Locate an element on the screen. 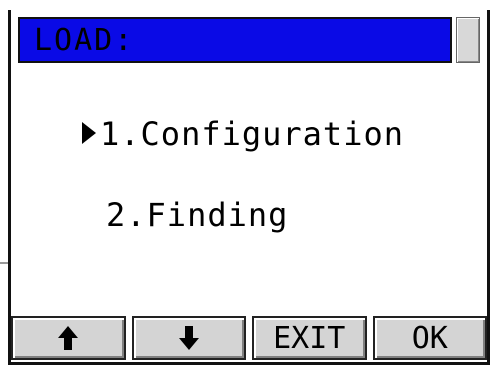  menu-item-configuration: 1.Configuration is located at coordinates (243, 134).